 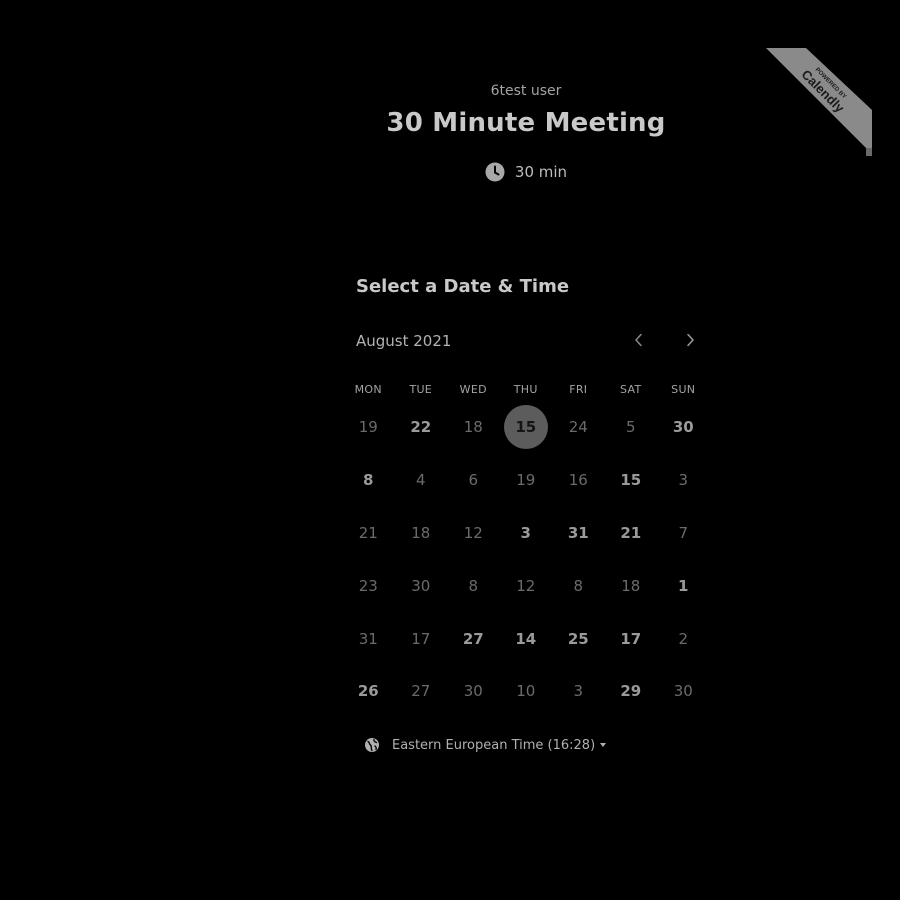 I want to click on calendar-day-label: 4, so click(x=420, y=480).